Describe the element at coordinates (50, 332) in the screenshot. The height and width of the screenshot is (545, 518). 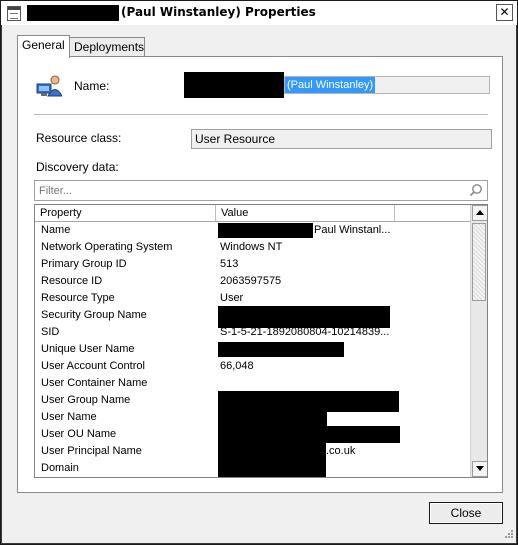
I see `property-cell: SID` at that location.